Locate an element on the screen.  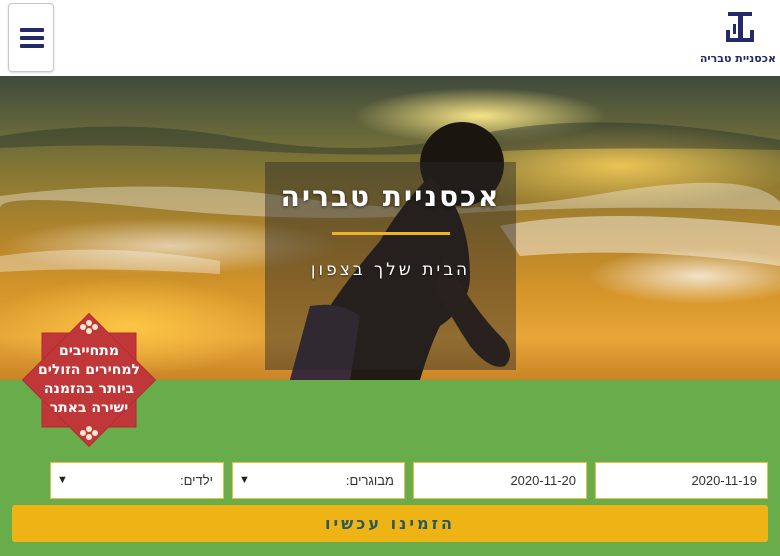
children-select: ילדים: ▼ is located at coordinates (137, 480).